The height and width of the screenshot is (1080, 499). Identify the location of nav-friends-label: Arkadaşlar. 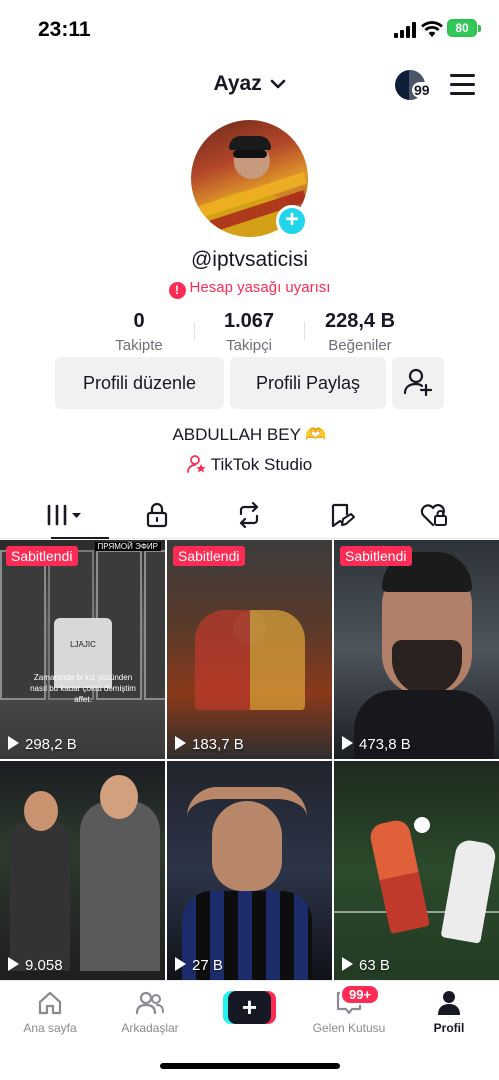
(150, 1028).